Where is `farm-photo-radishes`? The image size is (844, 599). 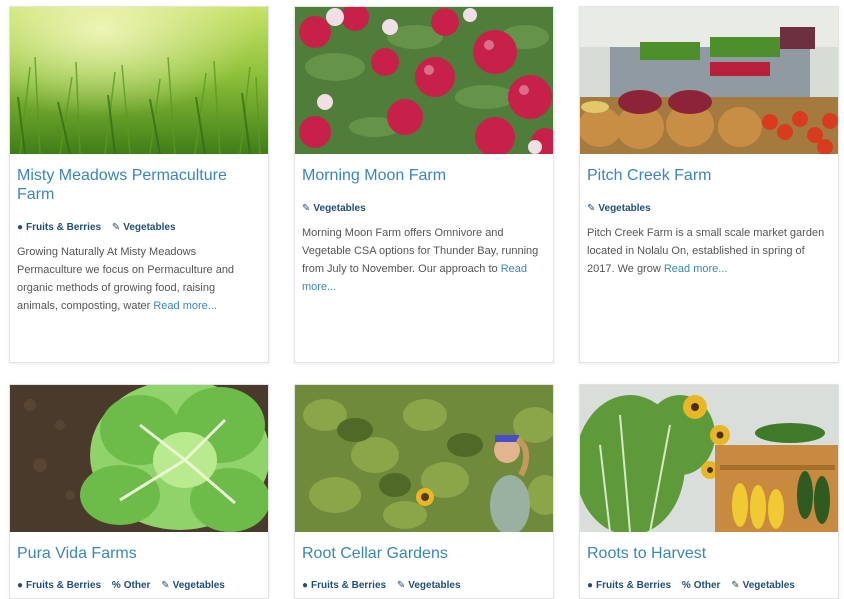
farm-photo-radishes is located at coordinates (424, 80).